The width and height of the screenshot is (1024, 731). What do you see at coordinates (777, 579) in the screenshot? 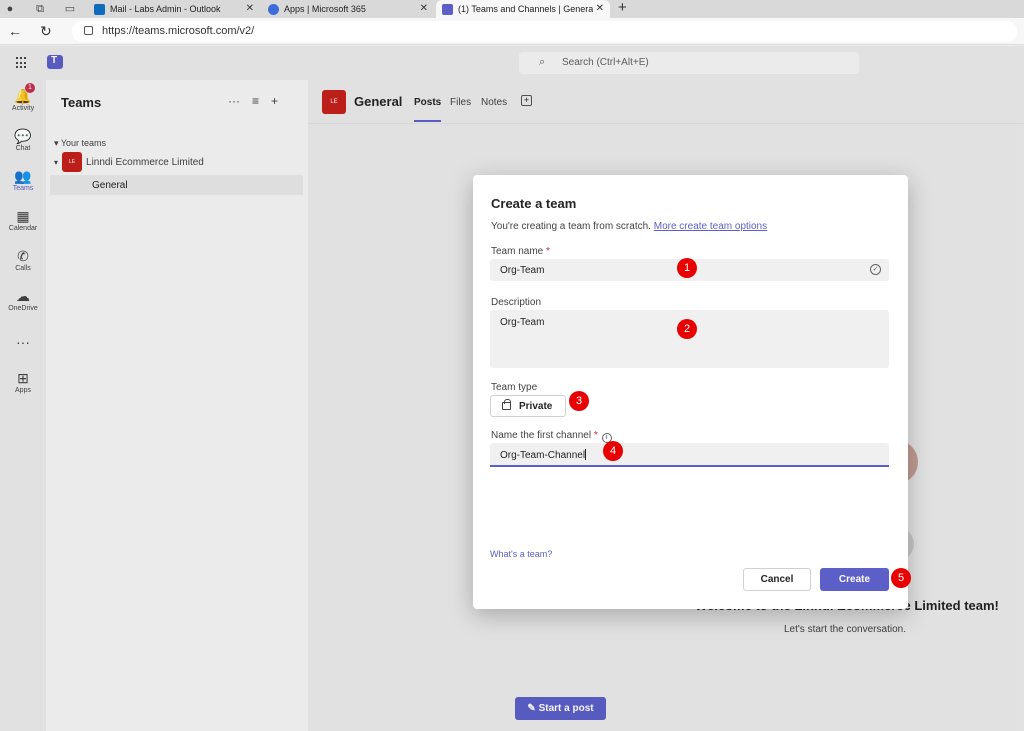
I see `cancel-button: Cancel` at bounding box center [777, 579].